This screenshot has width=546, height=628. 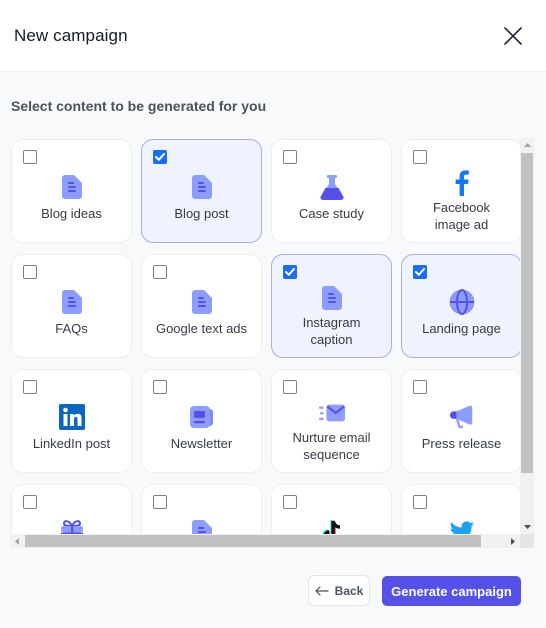 I want to click on horizontal-scrollbar, so click(x=265, y=541).